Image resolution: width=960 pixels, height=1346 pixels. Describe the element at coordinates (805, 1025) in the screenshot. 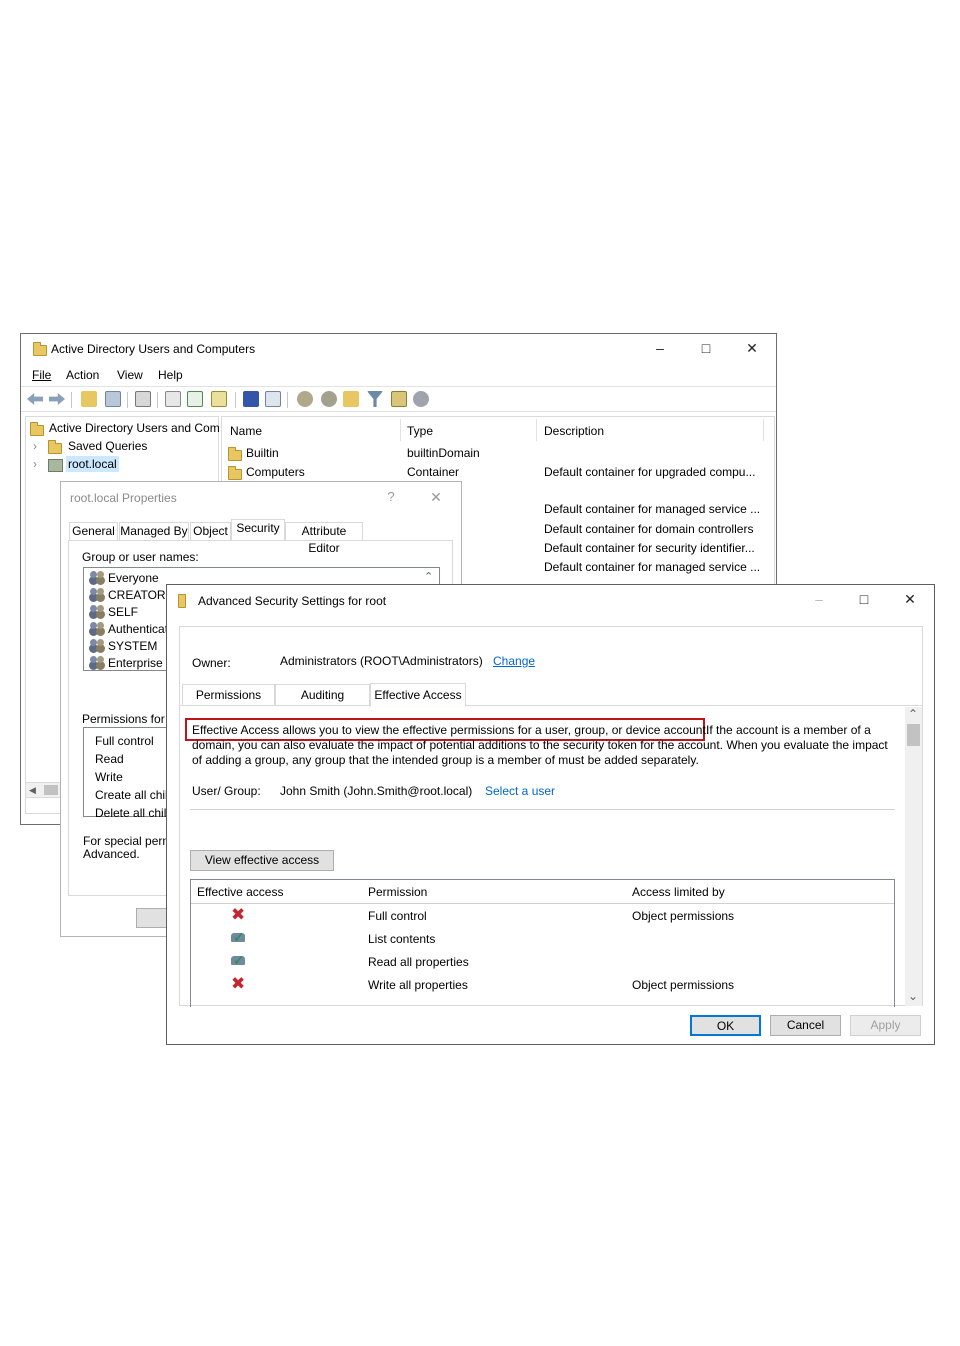

I see `cancel-button: Cancel` at that location.